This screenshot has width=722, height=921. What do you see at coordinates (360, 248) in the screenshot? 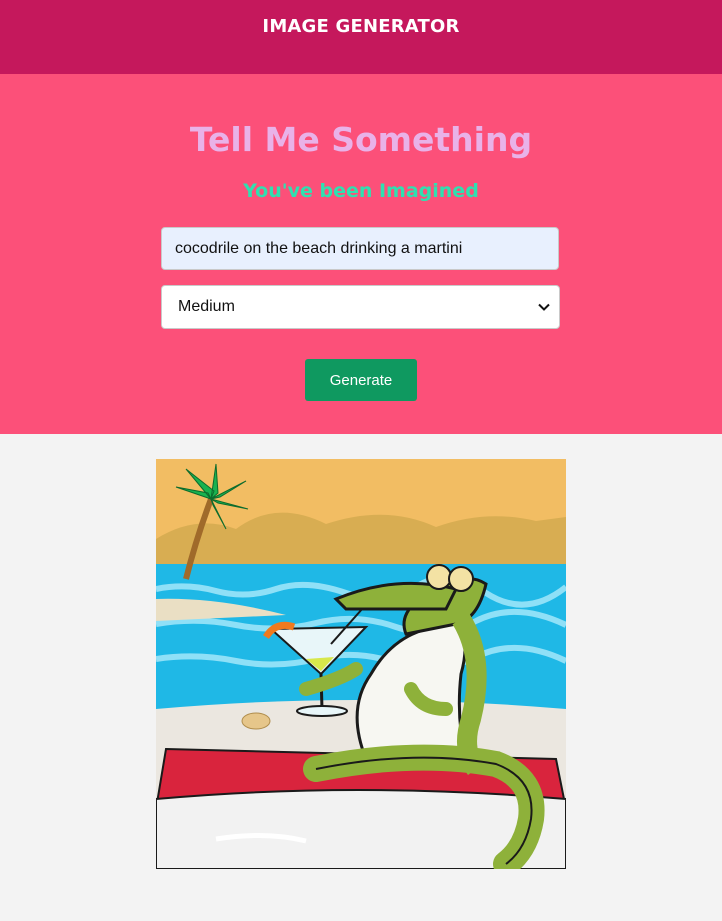
I see `prompt-input` at bounding box center [360, 248].